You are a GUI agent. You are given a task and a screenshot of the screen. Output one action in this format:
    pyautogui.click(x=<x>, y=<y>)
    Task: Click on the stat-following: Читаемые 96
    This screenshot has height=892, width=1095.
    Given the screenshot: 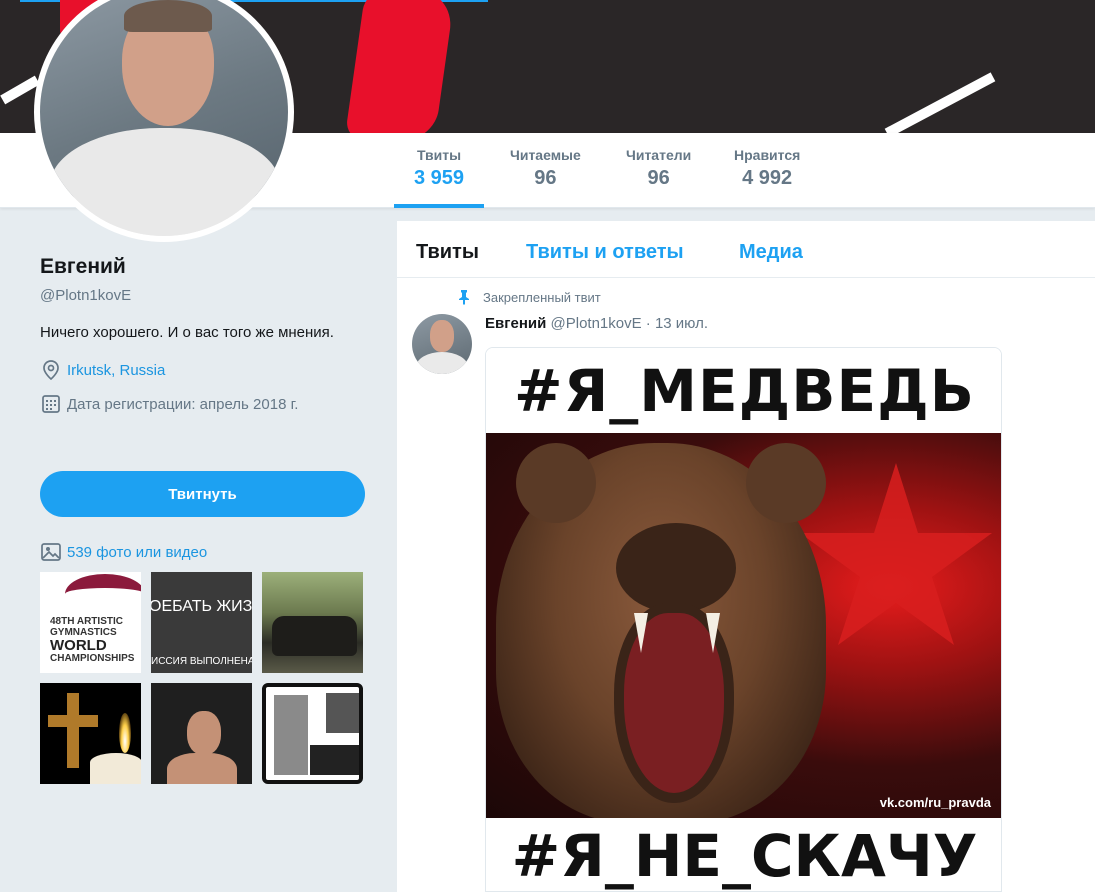 What is the action you would take?
    pyautogui.click(x=545, y=168)
    